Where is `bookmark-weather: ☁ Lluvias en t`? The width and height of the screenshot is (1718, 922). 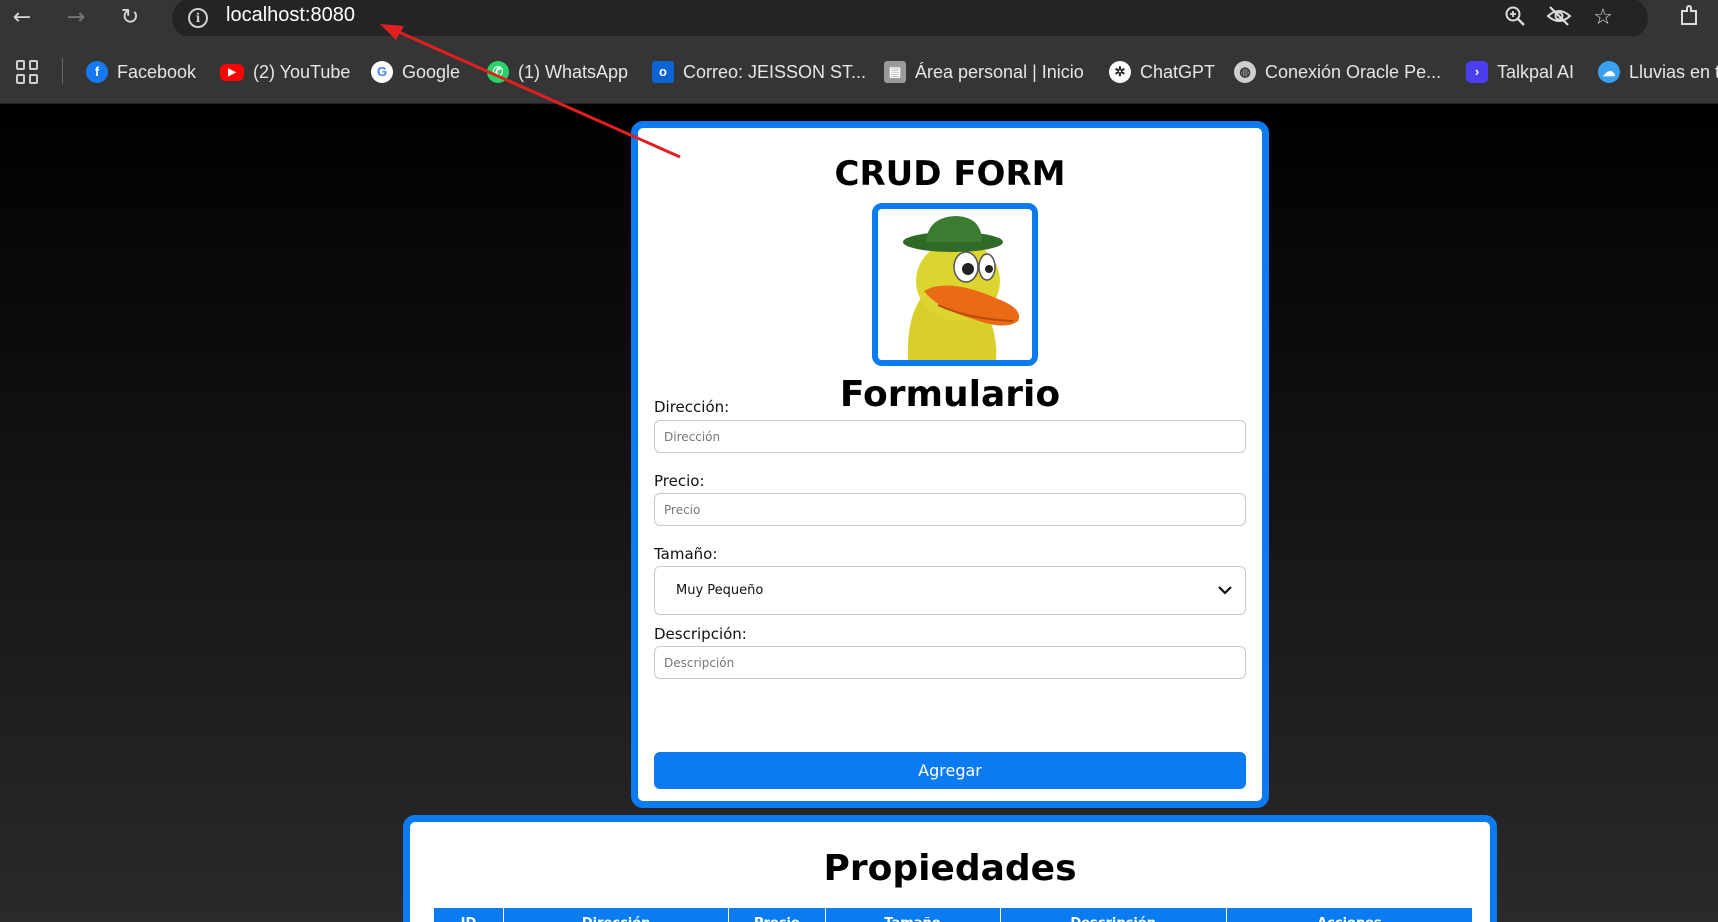
bookmark-weather: ☁ Lluvias en t is located at coordinates (1658, 72).